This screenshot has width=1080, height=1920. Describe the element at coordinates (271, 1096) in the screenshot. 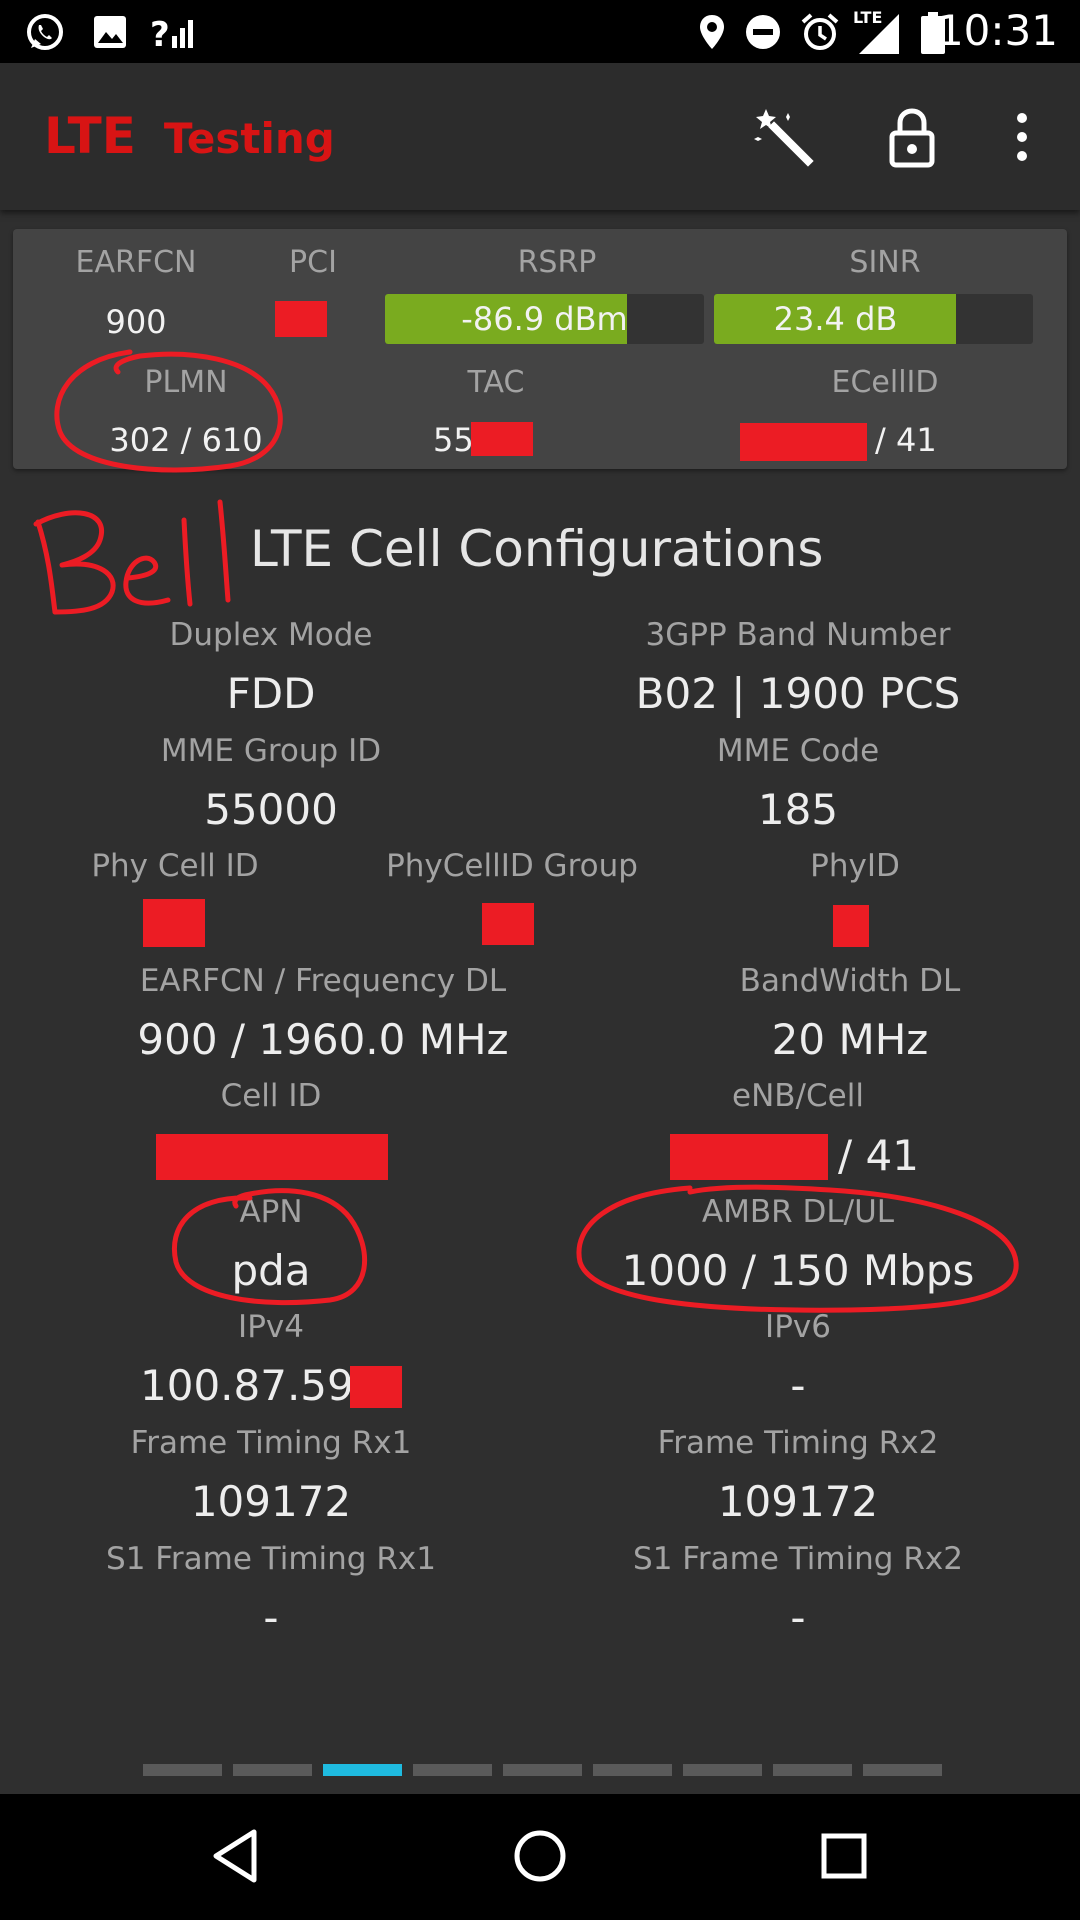

I see `cell-id-label: Cell ID` at that location.